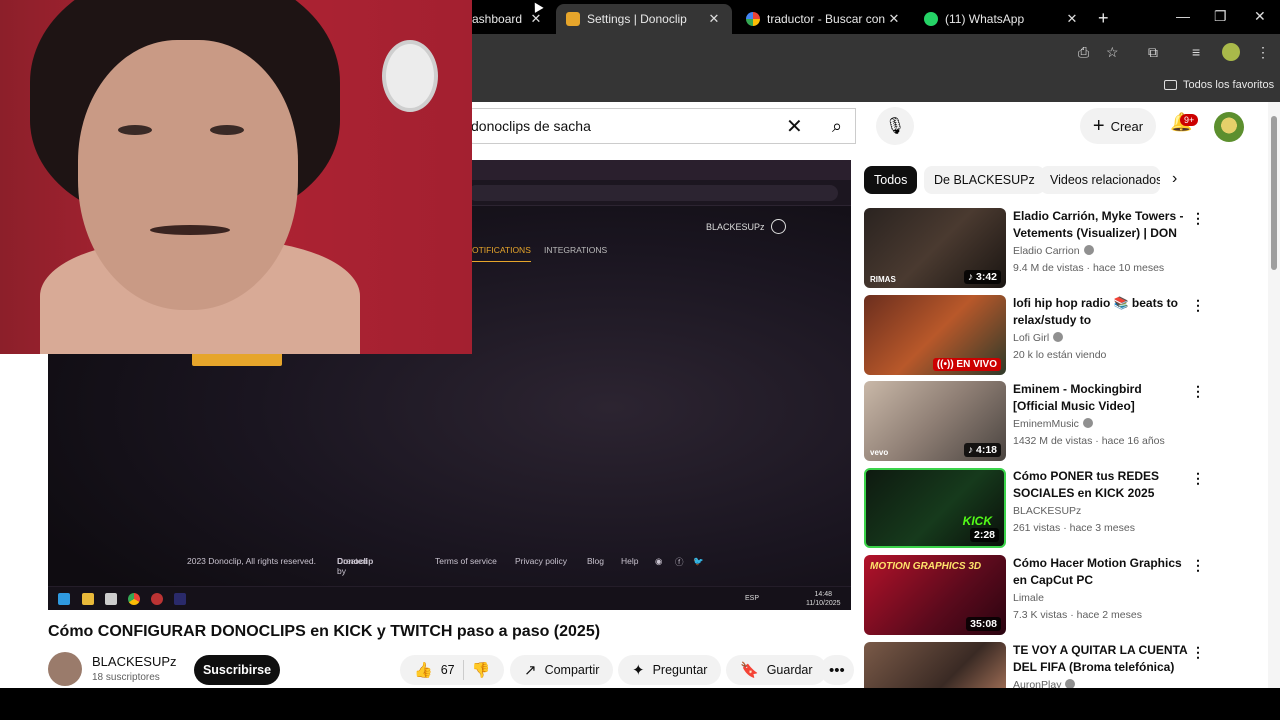  Describe the element at coordinates (1274, 193) in the screenshot. I see `scrollbar-thumb` at that location.